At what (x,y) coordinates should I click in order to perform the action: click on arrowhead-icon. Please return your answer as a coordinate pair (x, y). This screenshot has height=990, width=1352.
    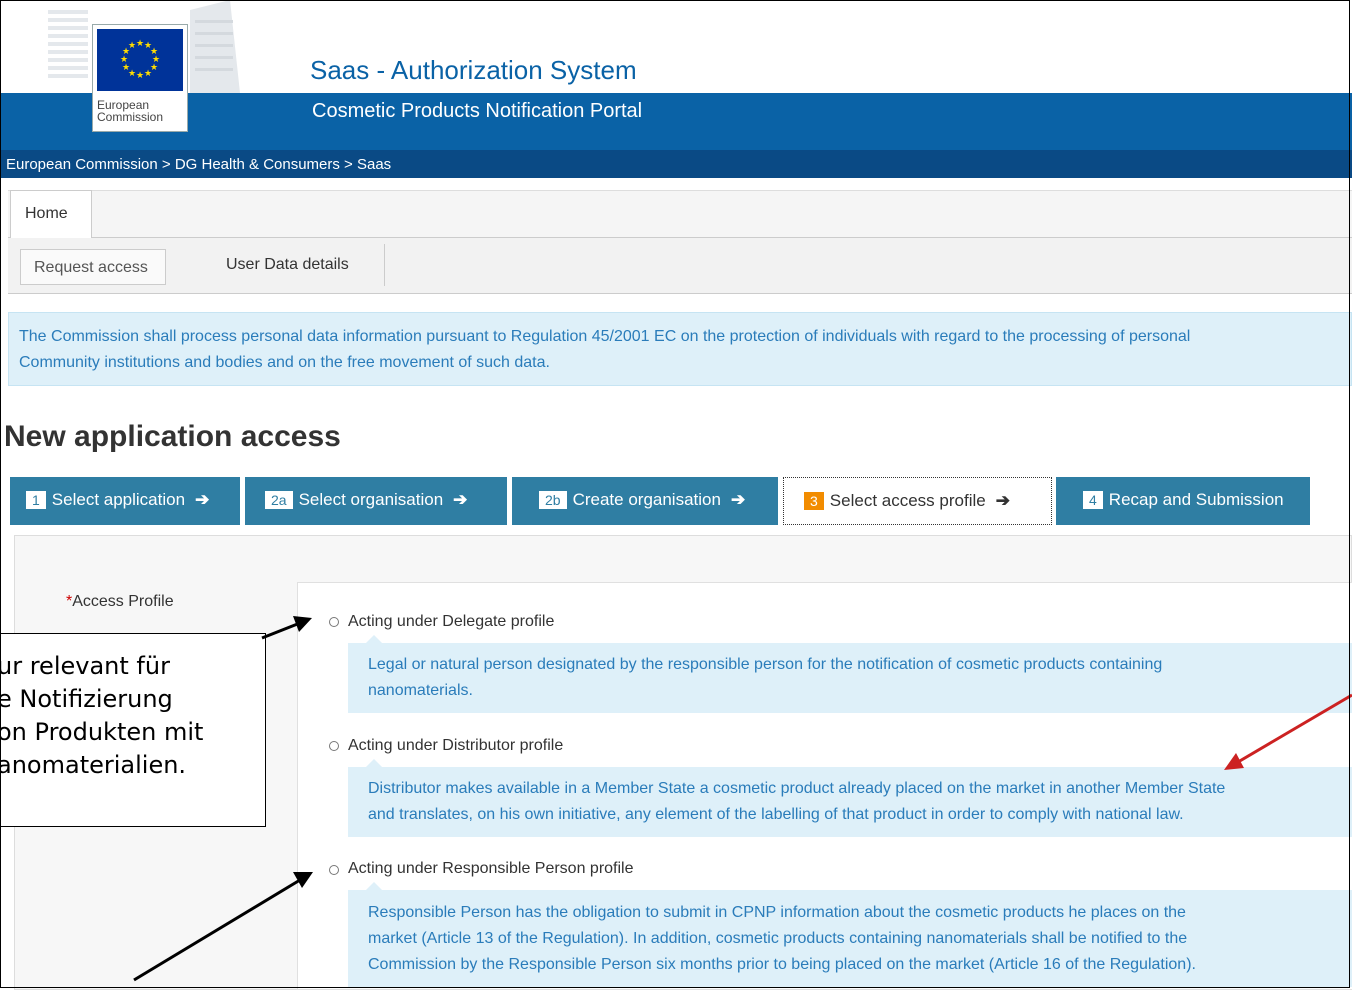
    Looking at the image, I should click on (303, 880).